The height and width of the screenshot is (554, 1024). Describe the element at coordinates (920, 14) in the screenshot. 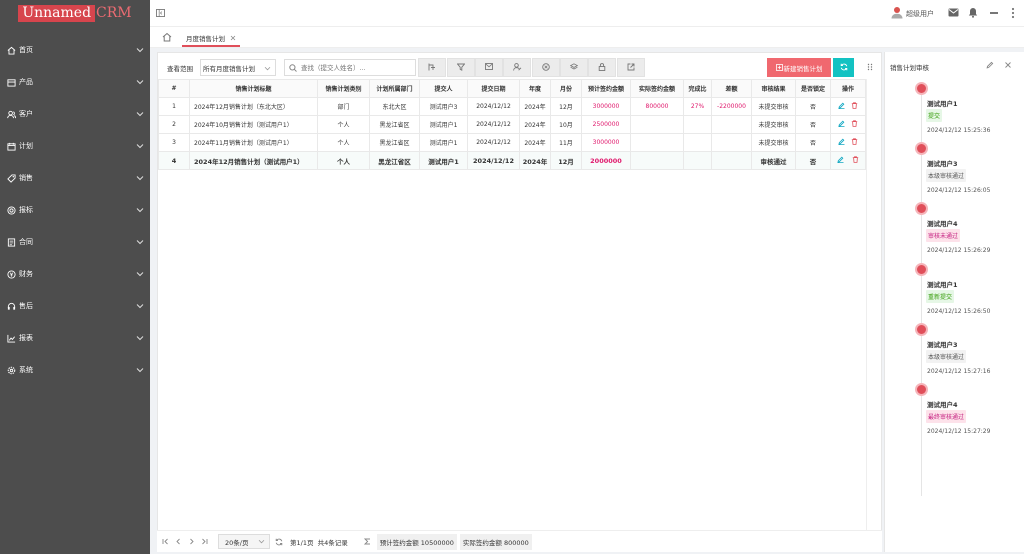

I see `user-name: 超级用户` at that location.